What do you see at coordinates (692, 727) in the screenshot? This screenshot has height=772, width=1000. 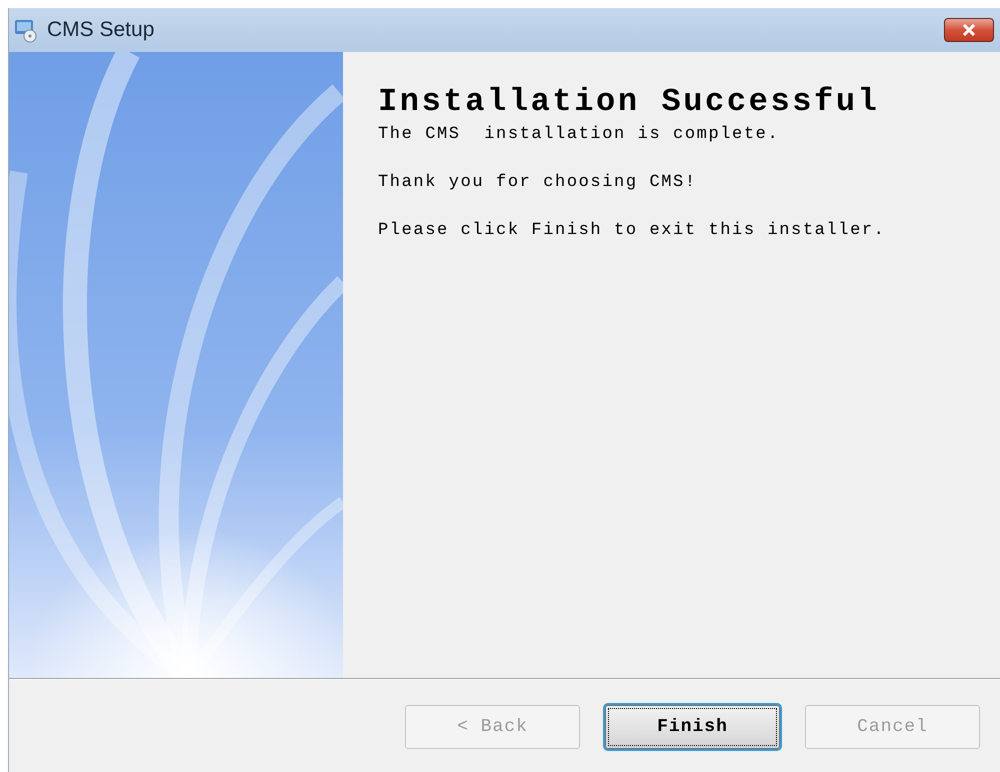 I see `dialog-button: Finish` at bounding box center [692, 727].